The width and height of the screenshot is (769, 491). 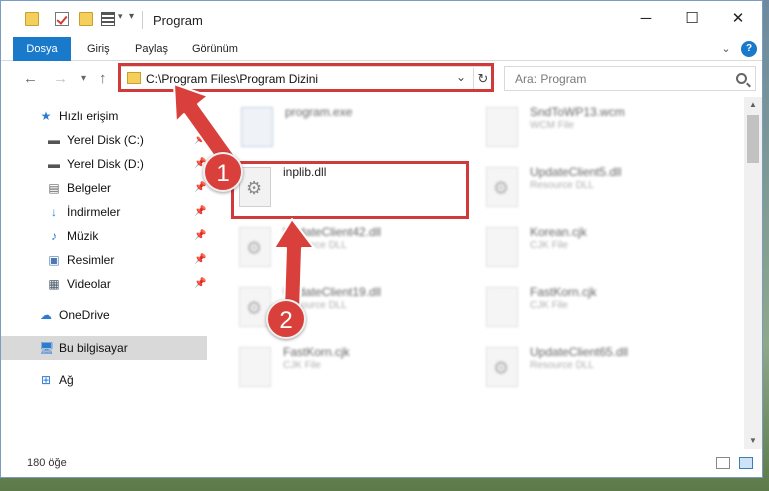 What do you see at coordinates (142, 20) in the screenshot?
I see `title-separator` at bounding box center [142, 20].